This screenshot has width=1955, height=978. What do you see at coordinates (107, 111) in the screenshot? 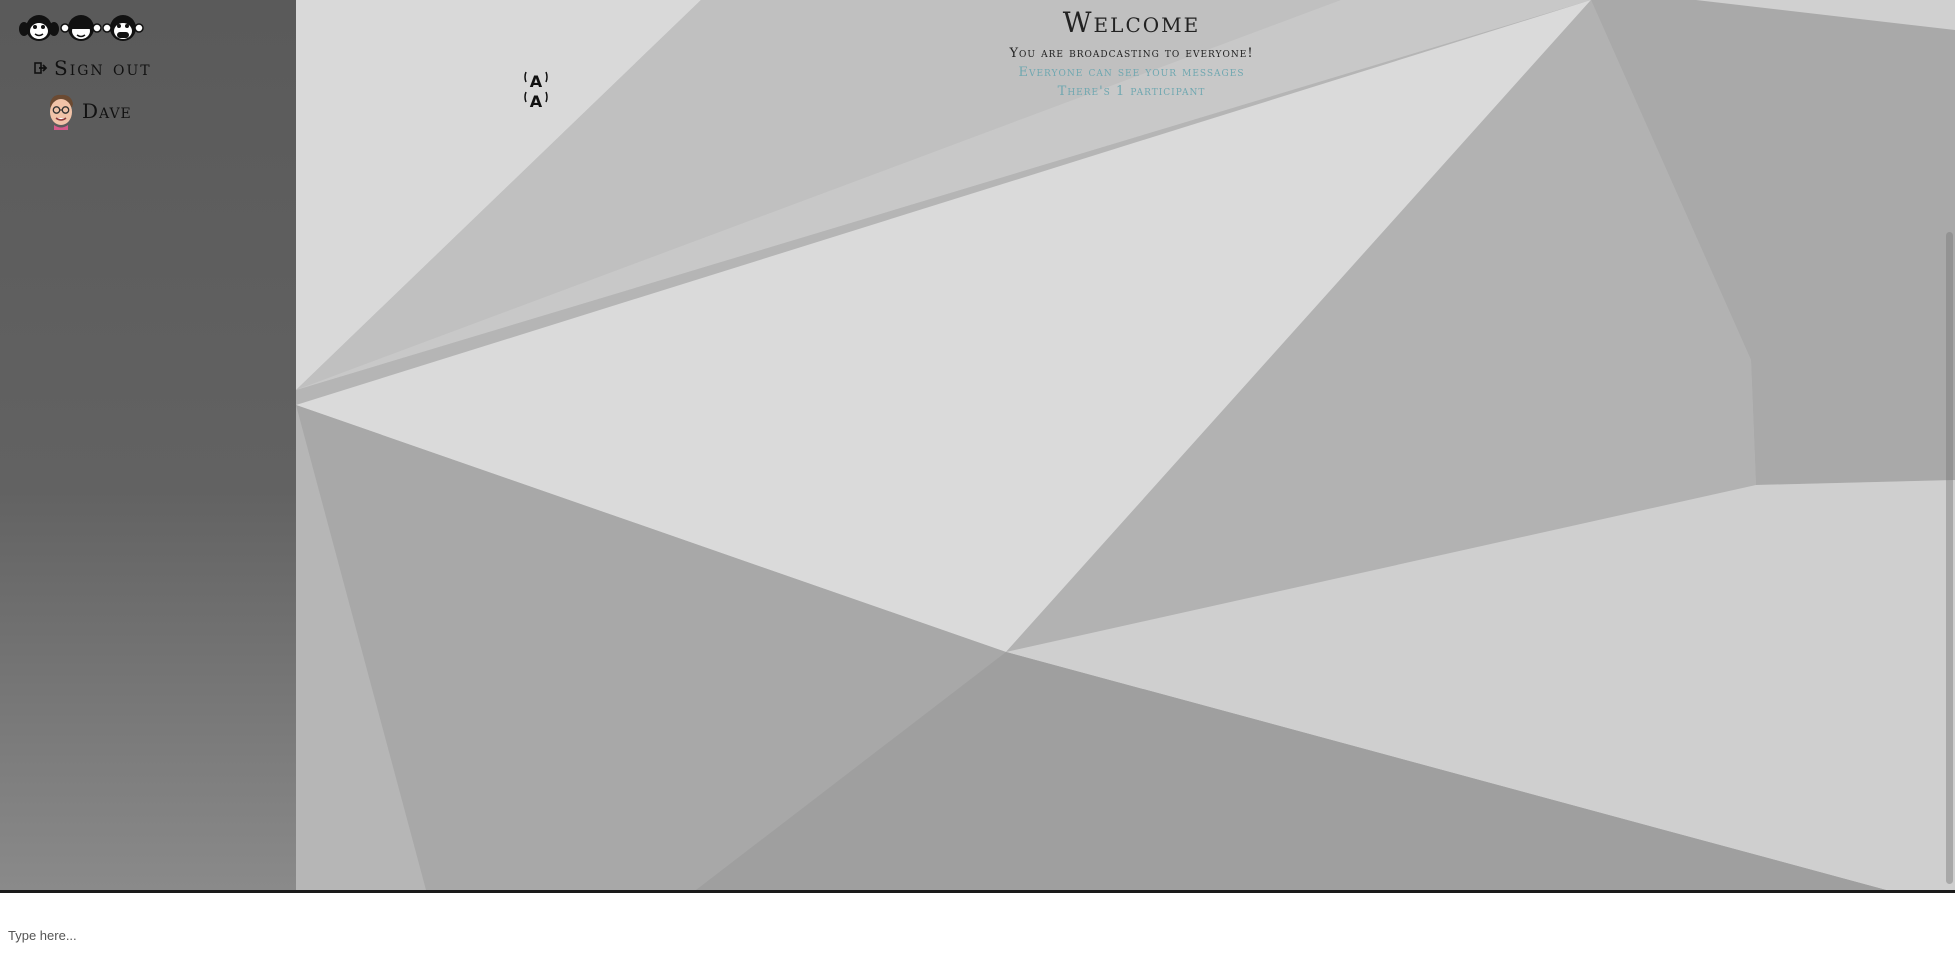
I see `user-name: Dave` at bounding box center [107, 111].